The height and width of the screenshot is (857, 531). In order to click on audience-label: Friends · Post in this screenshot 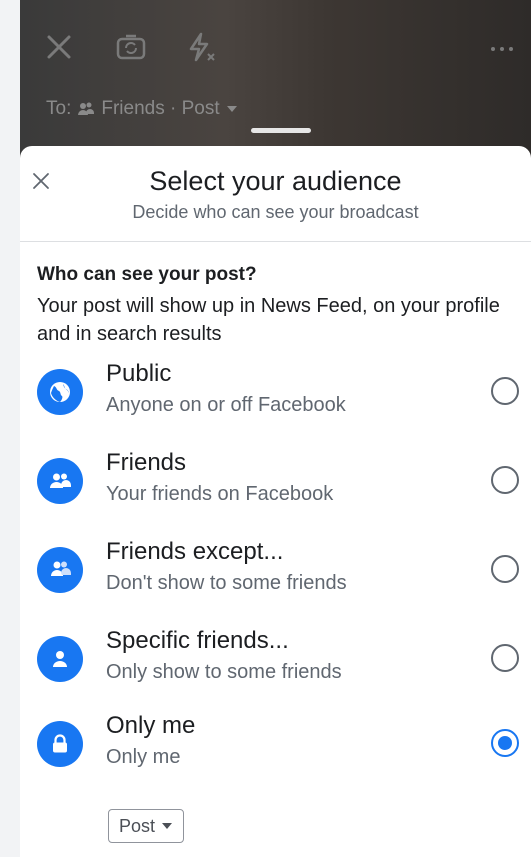, I will do `click(160, 108)`.